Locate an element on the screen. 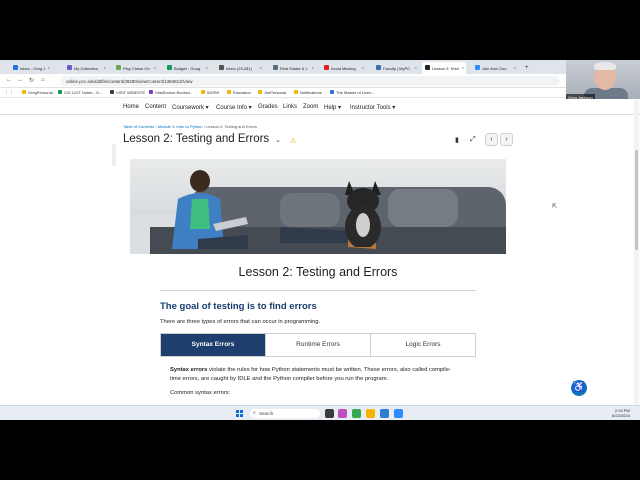 The width and height of the screenshot is (640, 480). task-view-icon is located at coordinates (329, 413).